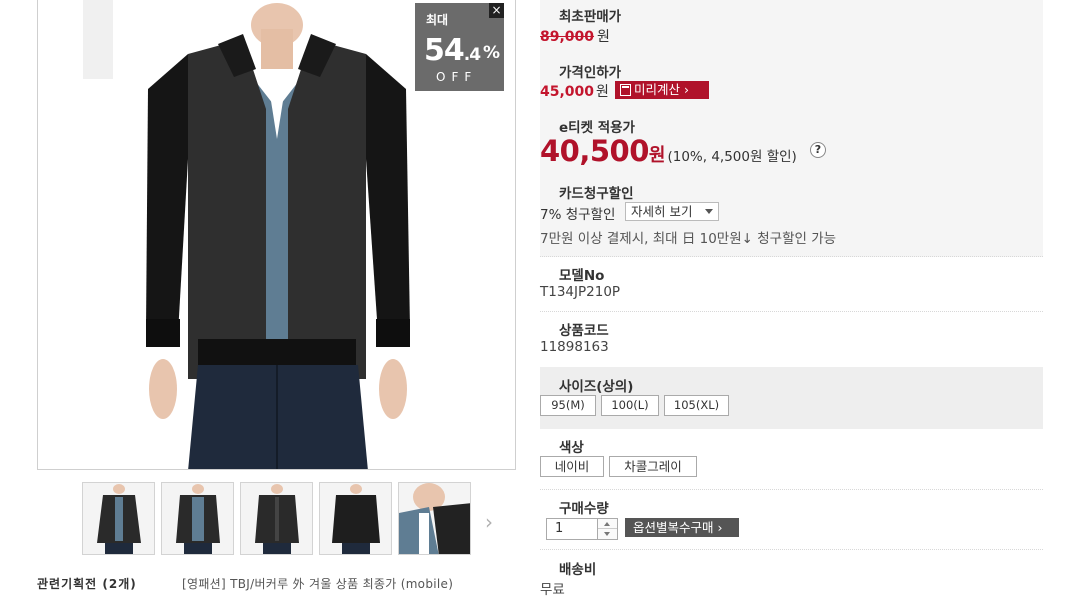 The width and height of the screenshot is (1067, 601). I want to click on product-code-label: 상품코드, so click(584, 331).